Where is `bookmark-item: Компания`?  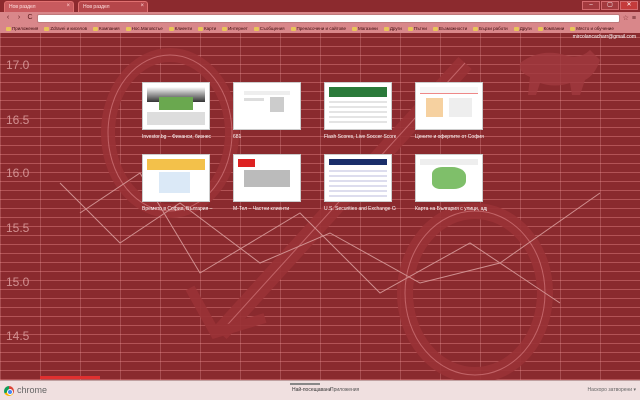
bookmark-item: Компания is located at coordinates (106, 28).